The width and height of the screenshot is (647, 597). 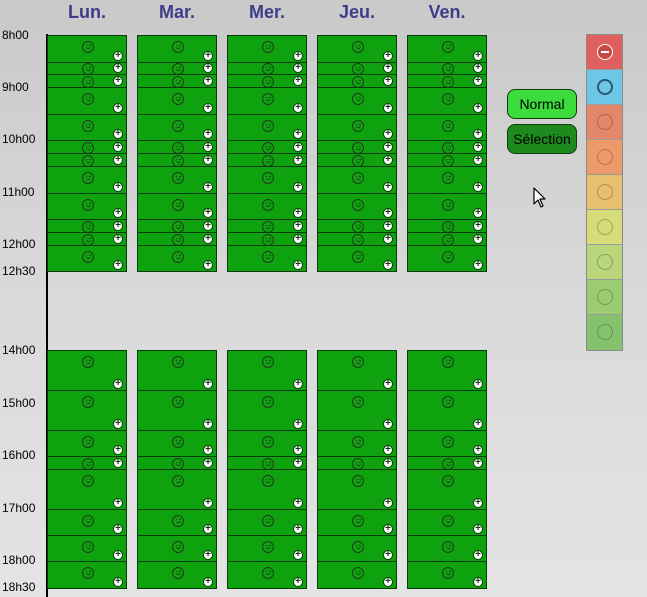 I want to click on mood-swatch-minus, so click(x=604, y=52).